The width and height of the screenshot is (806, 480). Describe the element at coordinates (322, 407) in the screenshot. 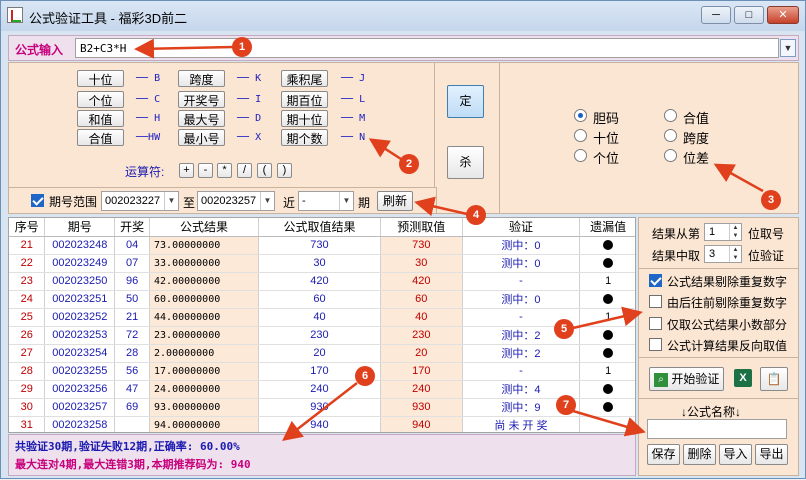

I see `table-row: 30 002023257 69 93.00000000 930 930 测中：9` at that location.